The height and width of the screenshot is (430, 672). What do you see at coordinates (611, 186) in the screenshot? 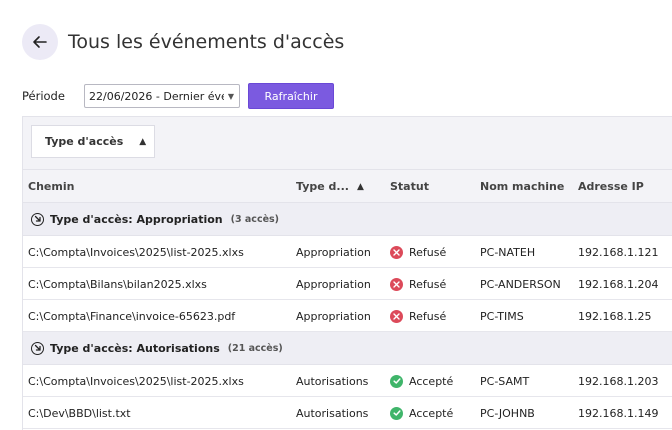
I see `column-header-ip: Adresse IP` at bounding box center [611, 186].